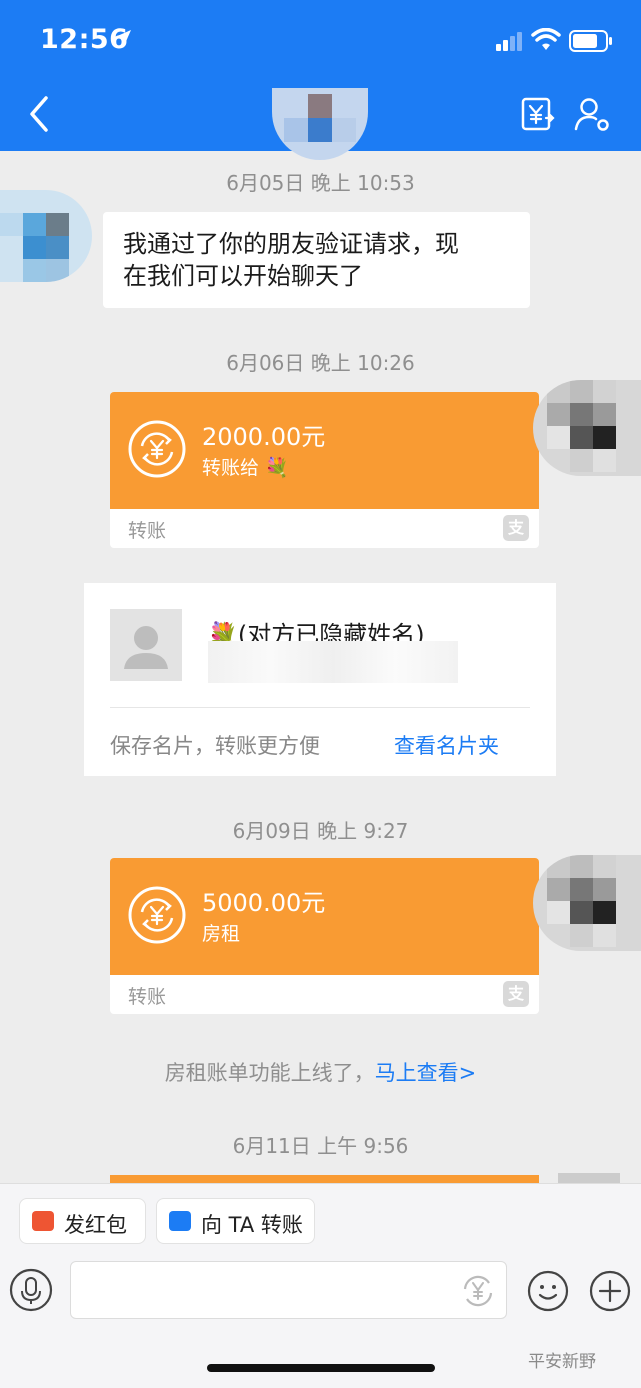  What do you see at coordinates (277, 468) in the screenshot?
I see `flower-emoji-icon: 💐` at bounding box center [277, 468].